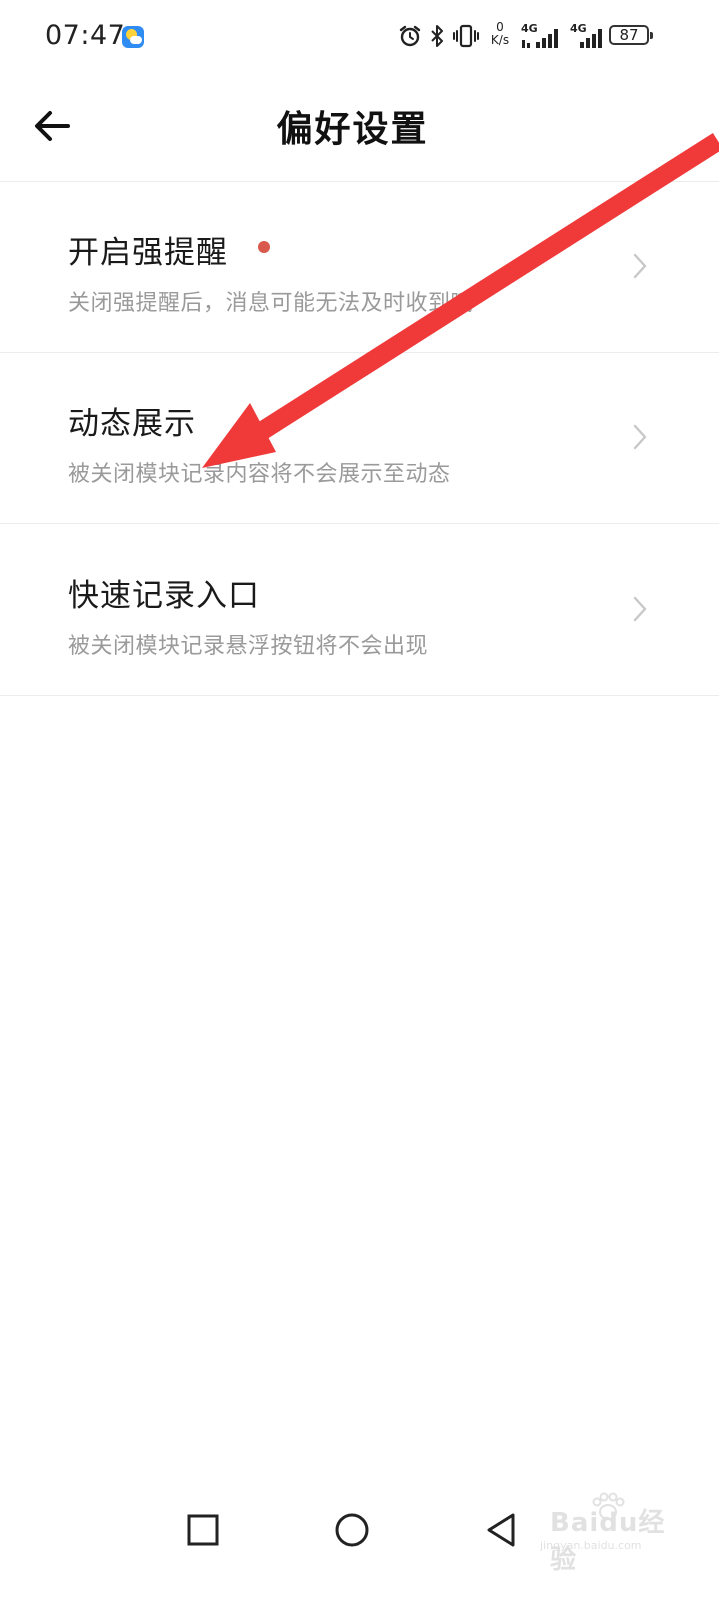 Image resolution: width=719 pixels, height=1600 pixels. I want to click on battery-icon: 87, so click(629, 35).